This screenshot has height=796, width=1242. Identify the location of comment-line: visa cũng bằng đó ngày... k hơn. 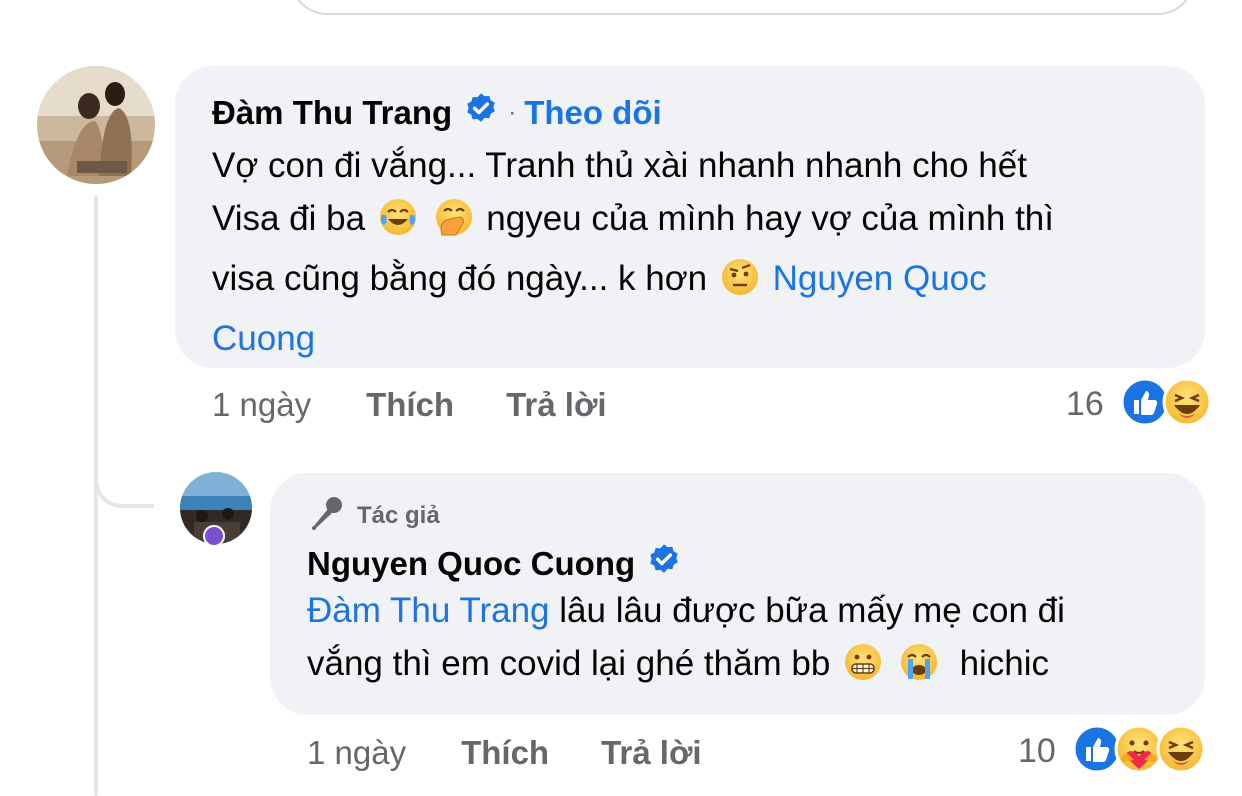
(460, 278).